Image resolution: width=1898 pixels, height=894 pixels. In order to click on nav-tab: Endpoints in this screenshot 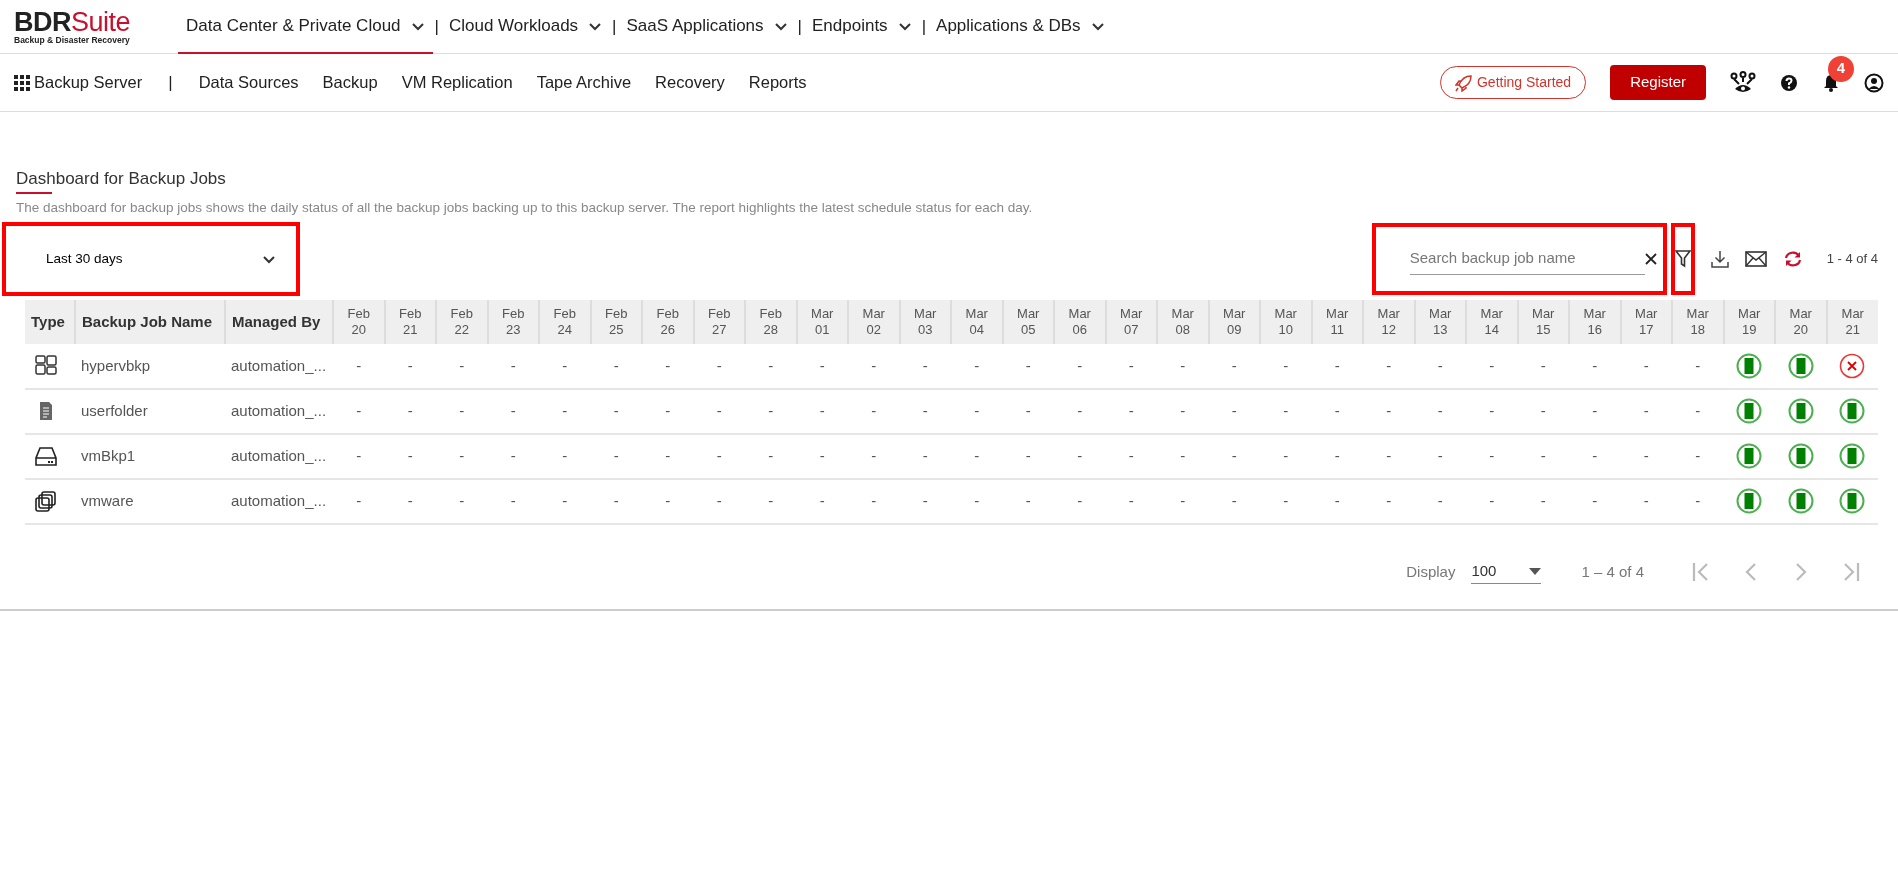, I will do `click(862, 27)`.